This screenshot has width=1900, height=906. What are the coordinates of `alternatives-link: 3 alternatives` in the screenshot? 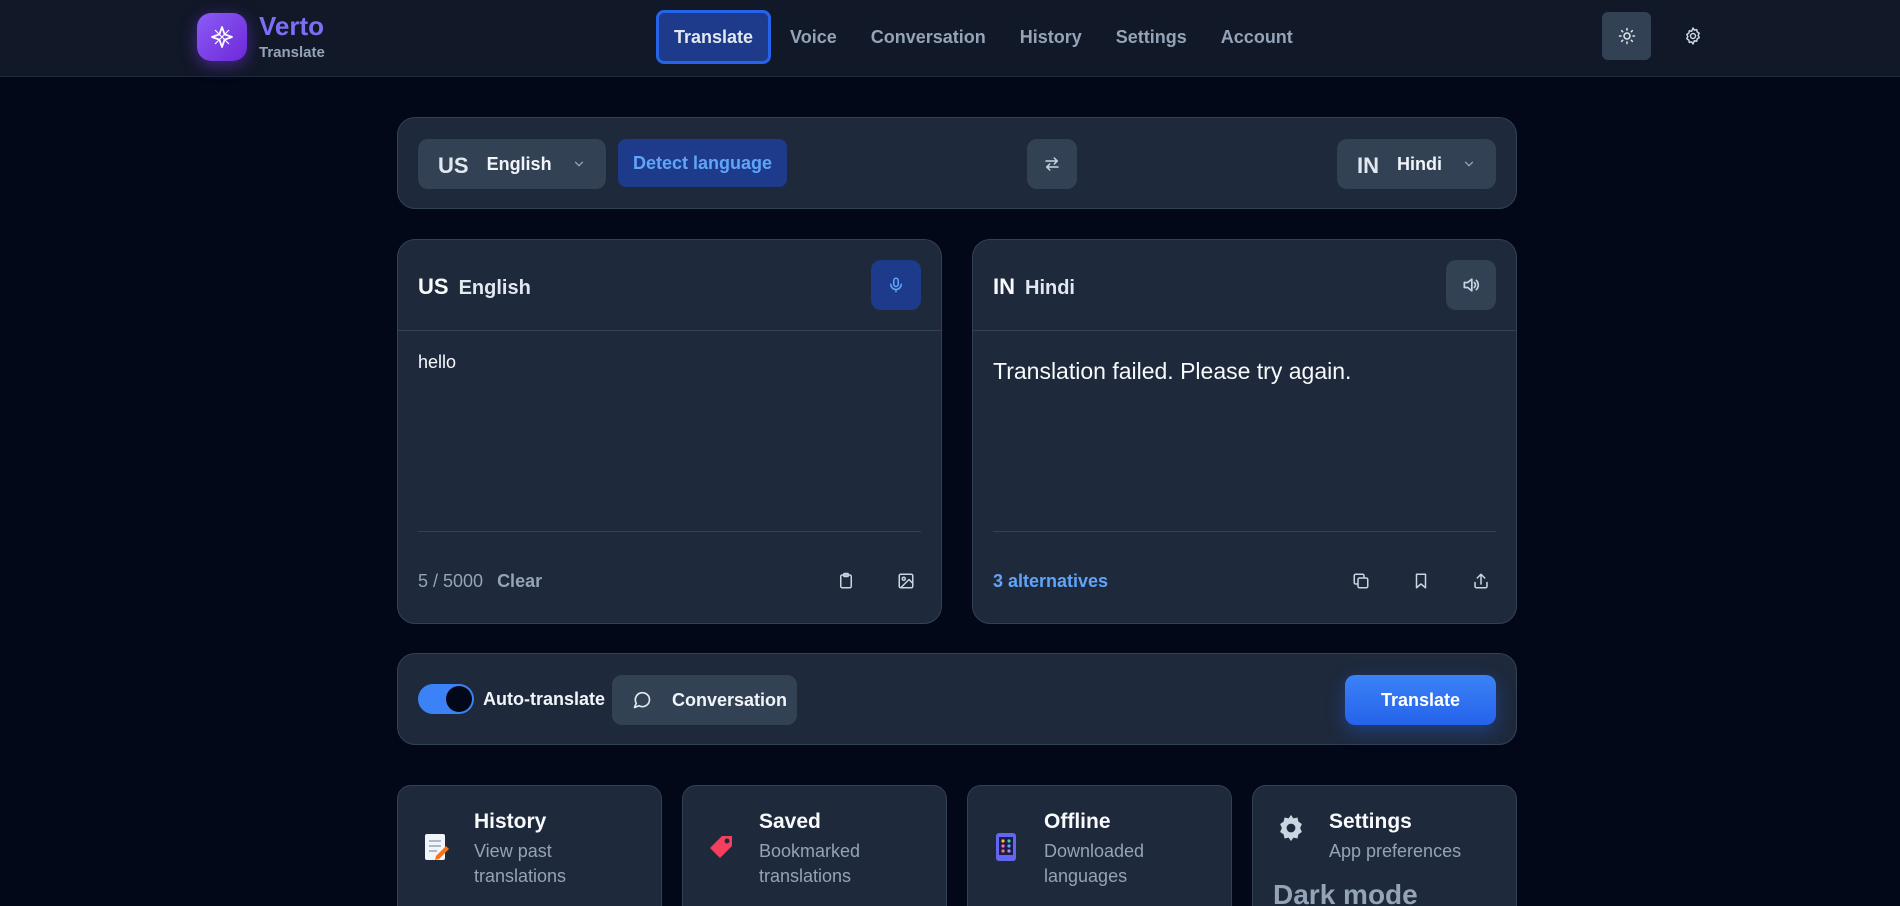 It's located at (1050, 581).